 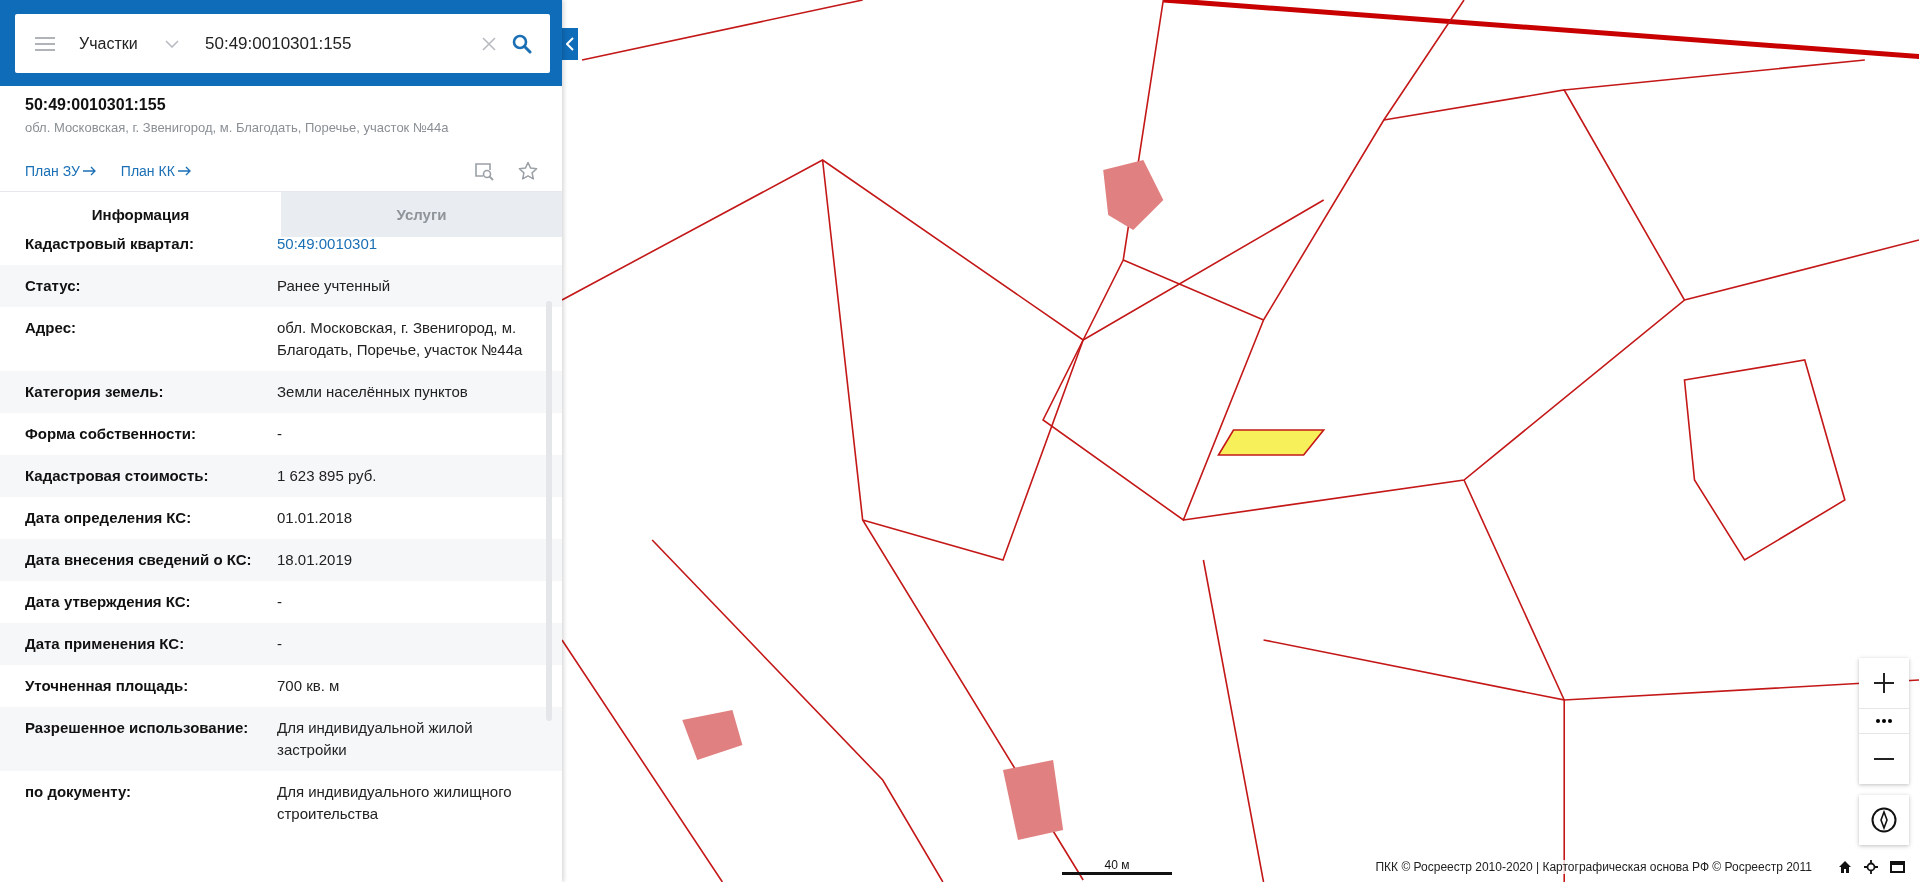 What do you see at coordinates (105, 644) in the screenshot?
I see `attribute-label: Дата применения КС:` at bounding box center [105, 644].